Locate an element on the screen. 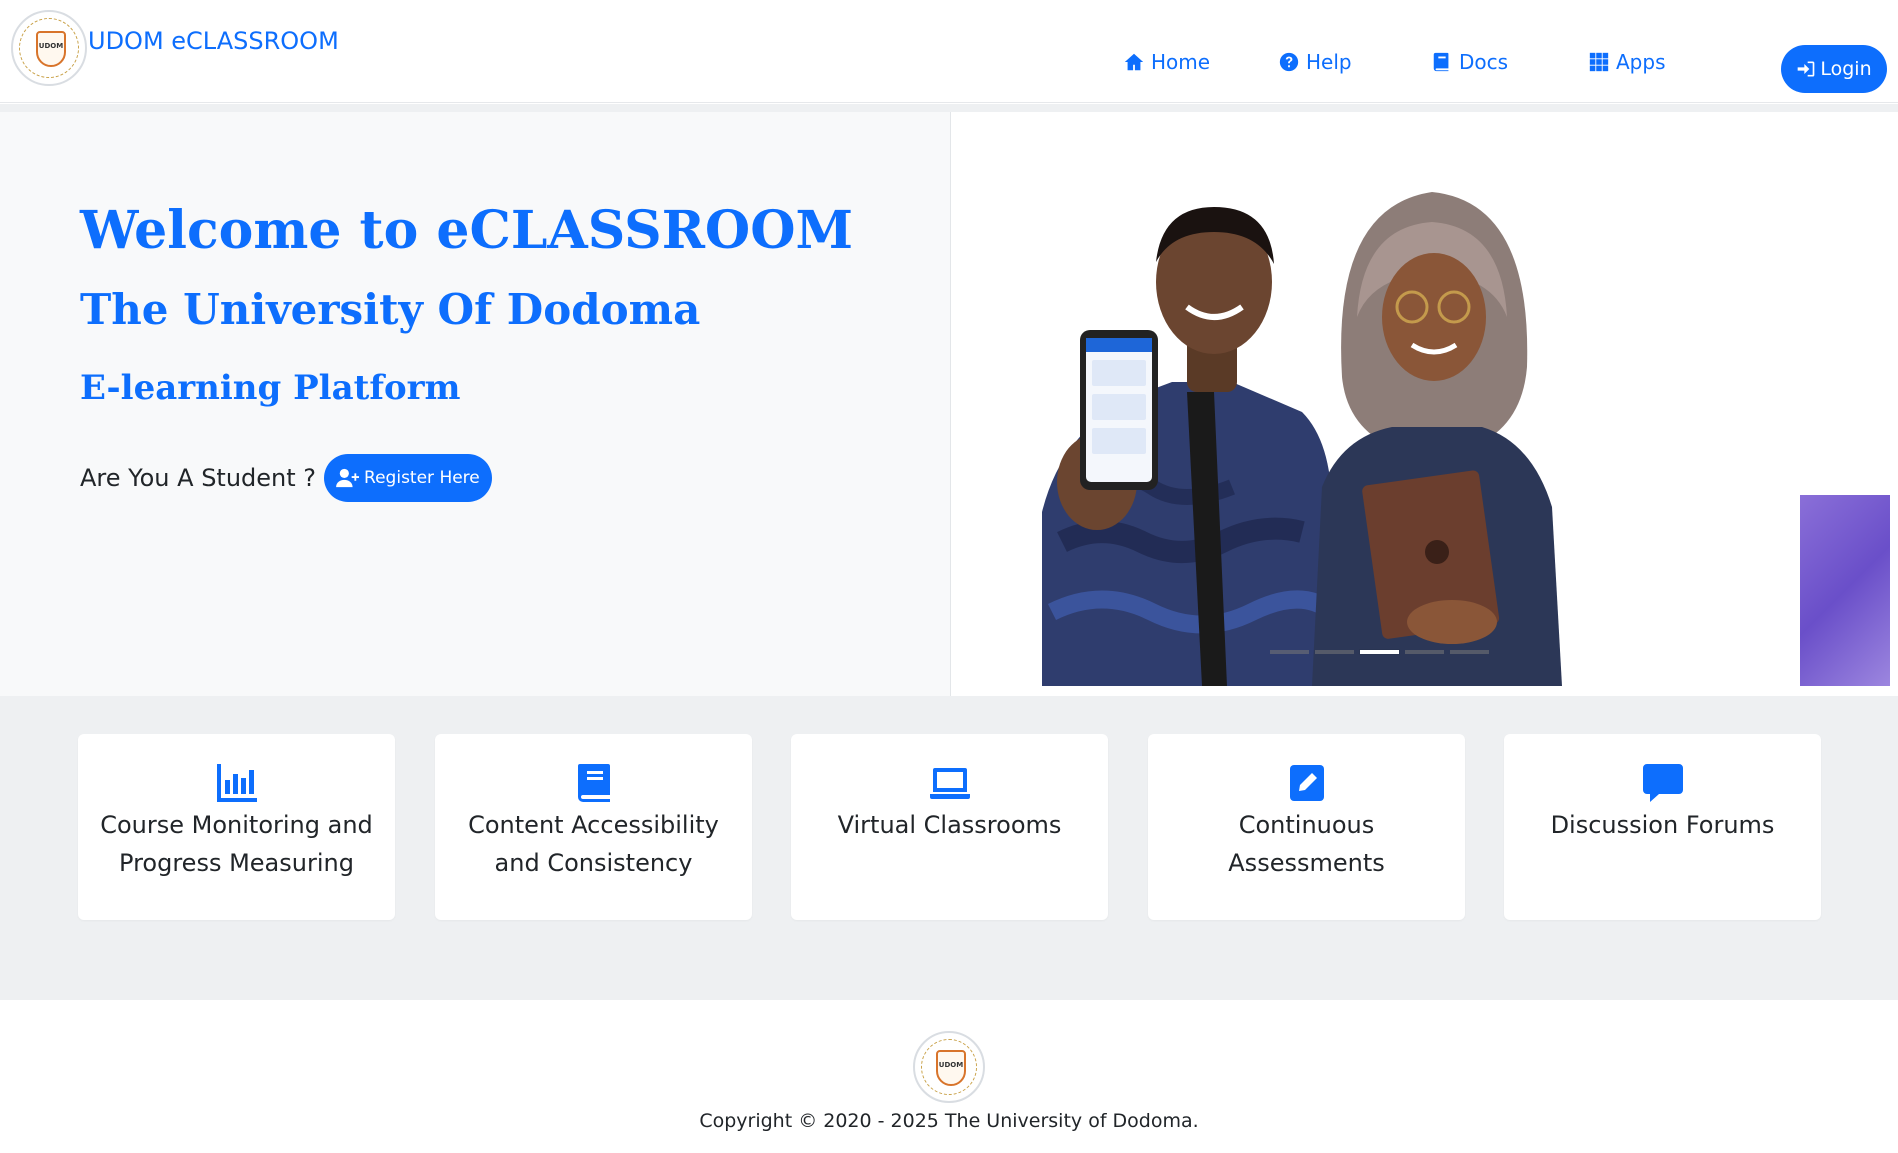  feature-label: Content Accessibility and Consistency is located at coordinates (593, 844).